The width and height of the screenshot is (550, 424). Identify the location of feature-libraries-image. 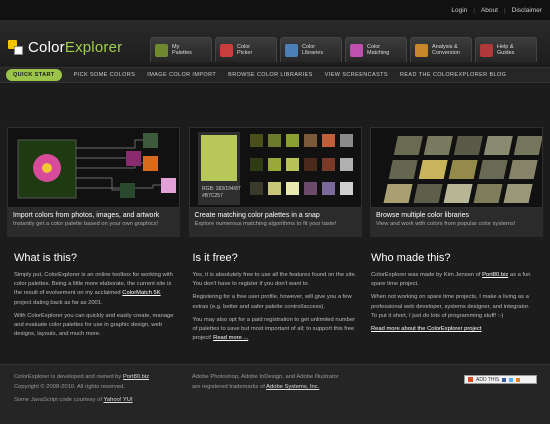
(456, 167).